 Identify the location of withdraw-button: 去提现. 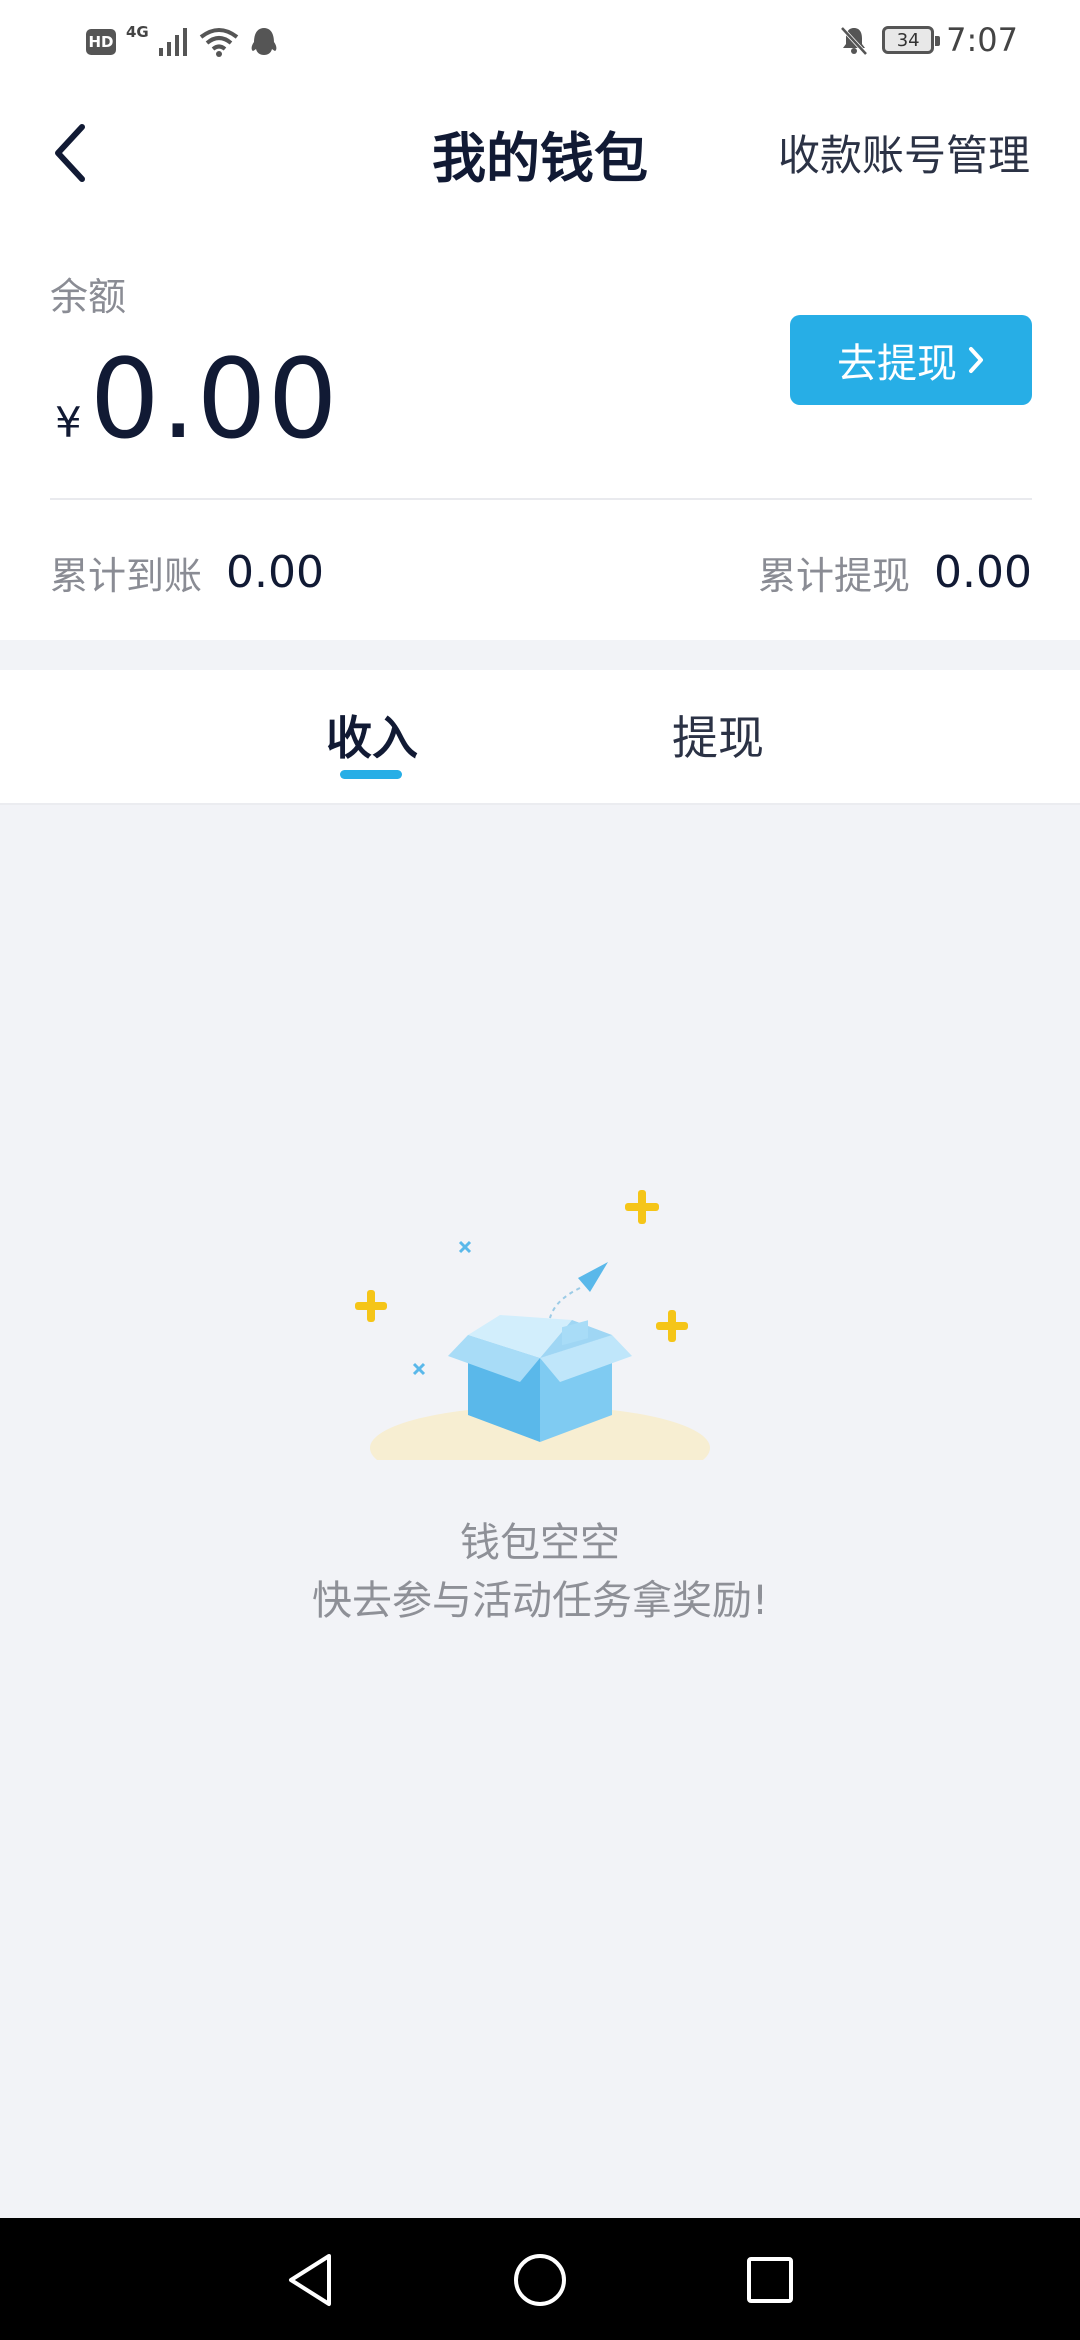
(911, 360).